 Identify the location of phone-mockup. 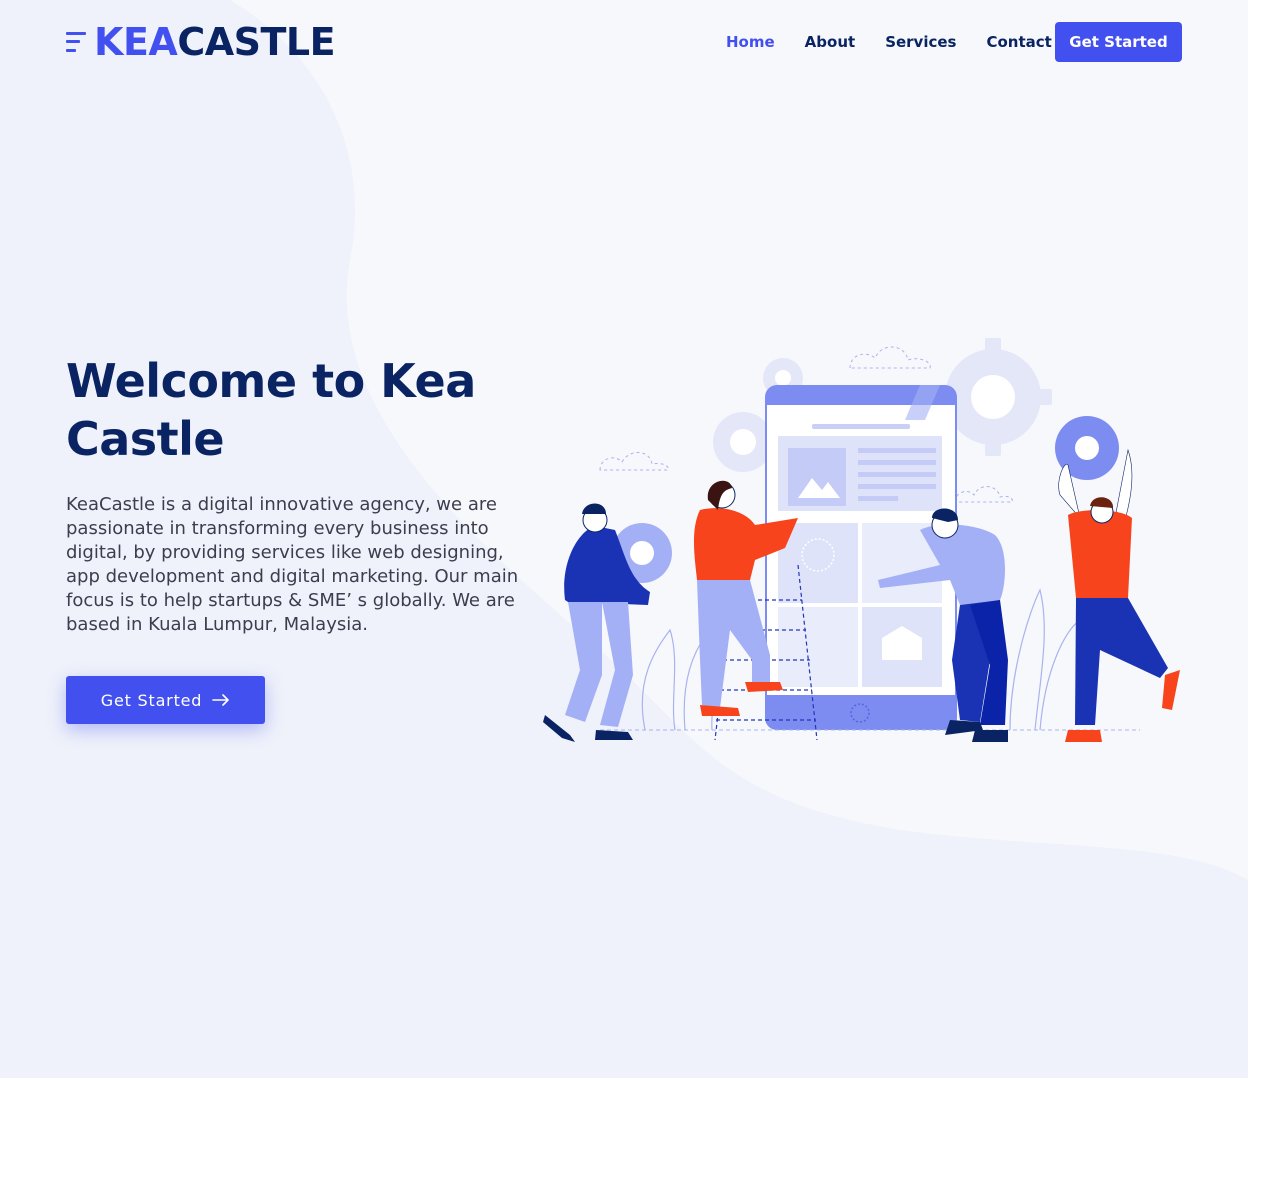
(861, 557).